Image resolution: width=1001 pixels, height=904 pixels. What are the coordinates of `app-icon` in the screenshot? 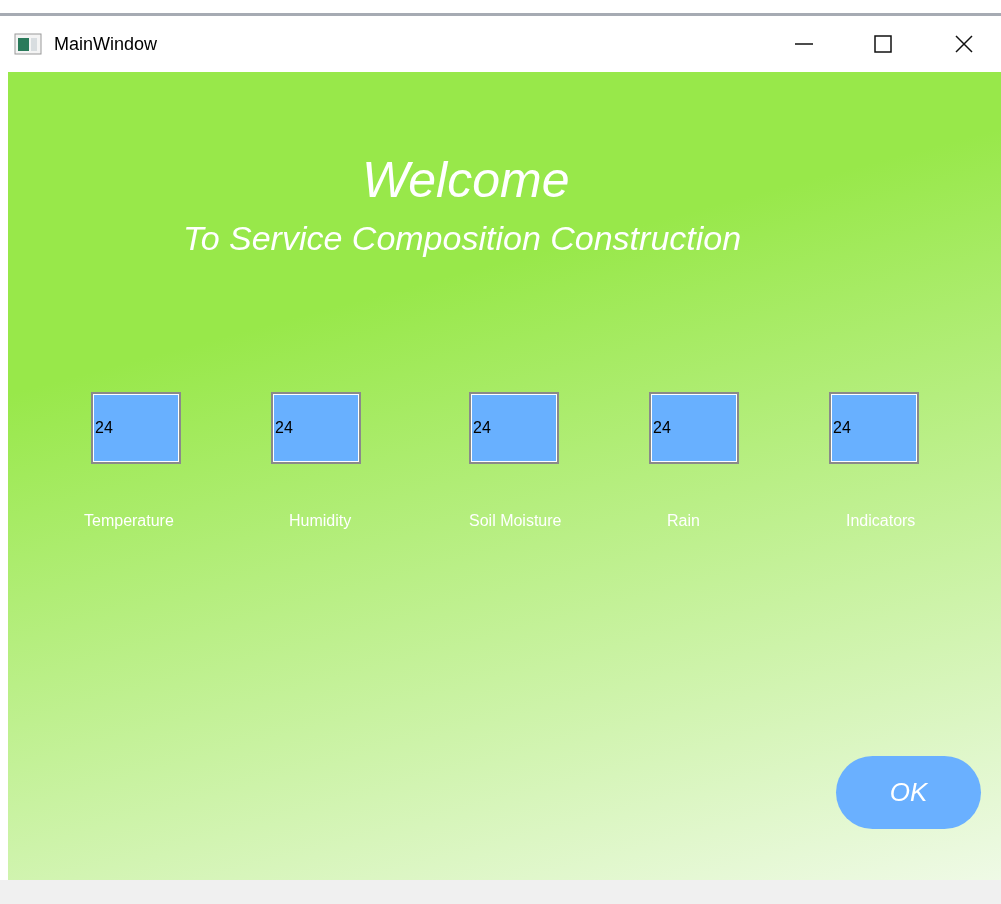 It's located at (28, 44).